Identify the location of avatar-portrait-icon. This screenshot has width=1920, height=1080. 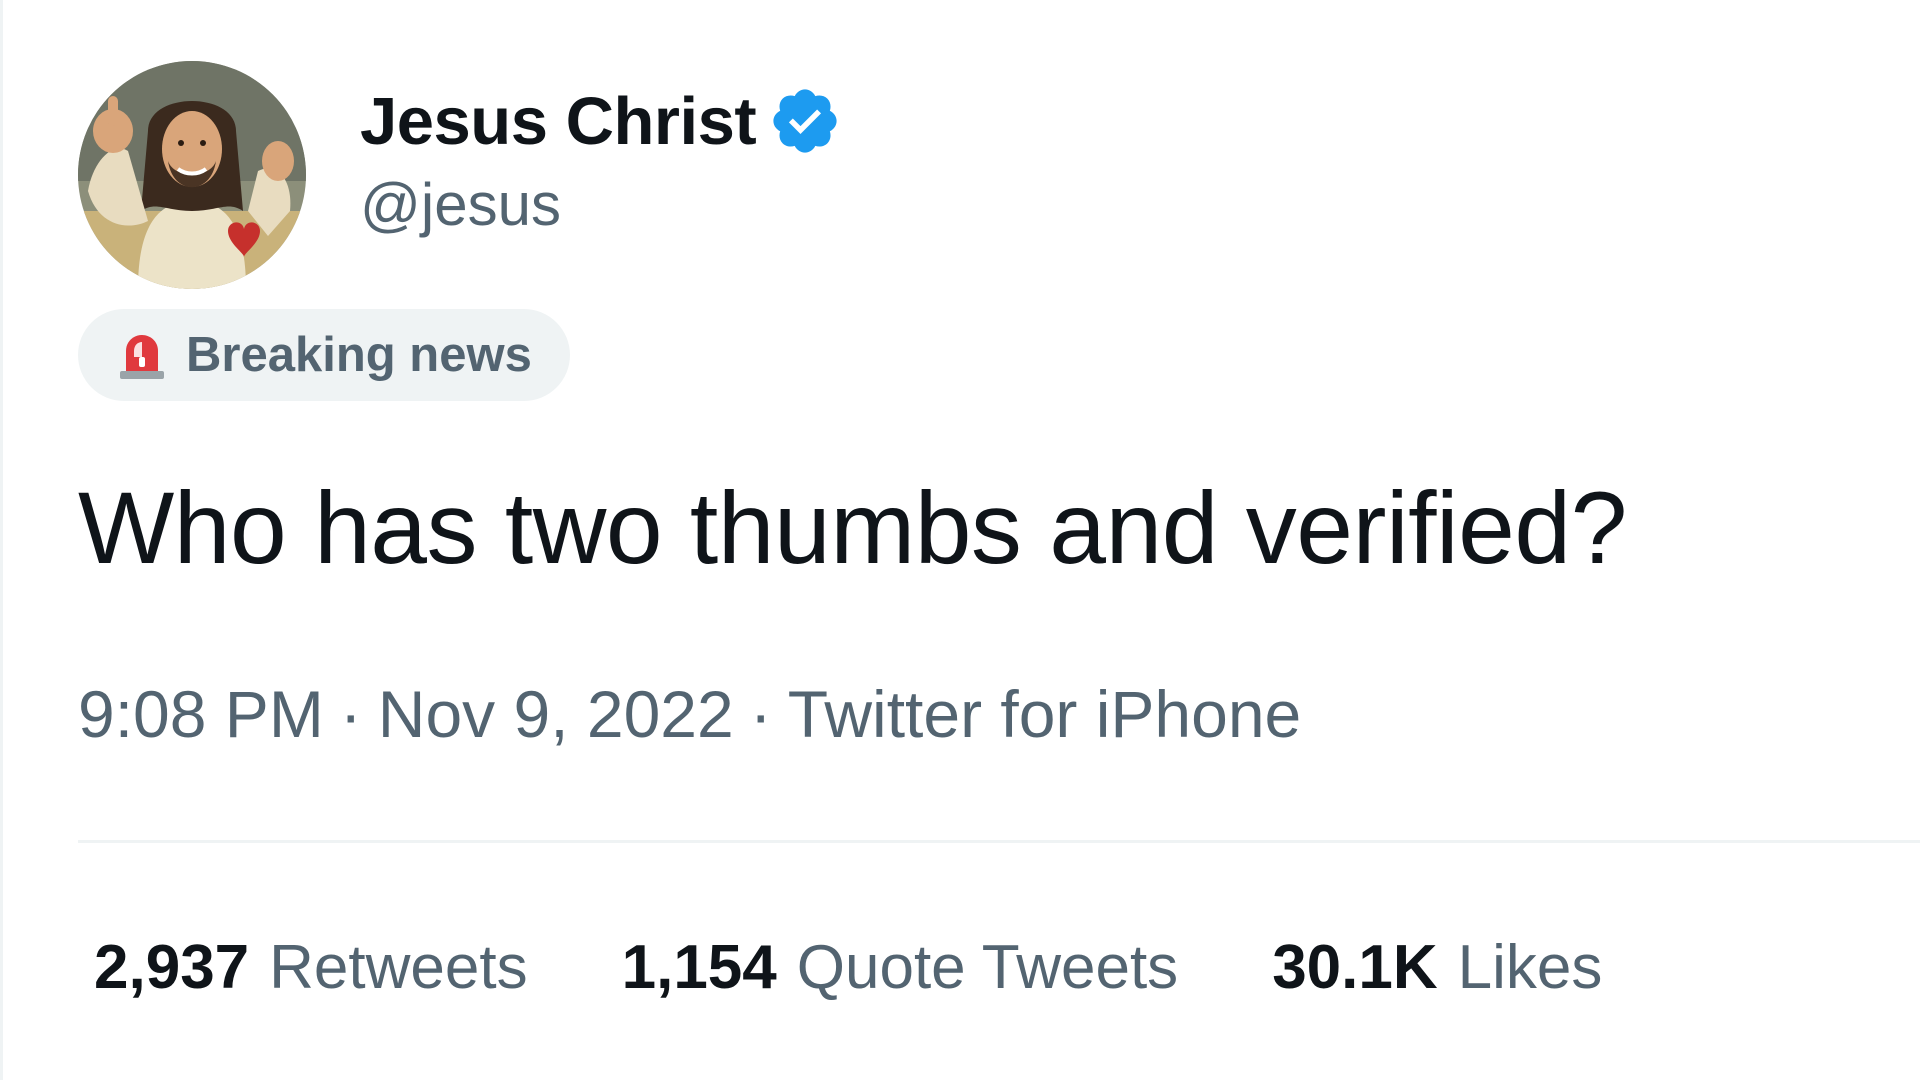
(192, 175).